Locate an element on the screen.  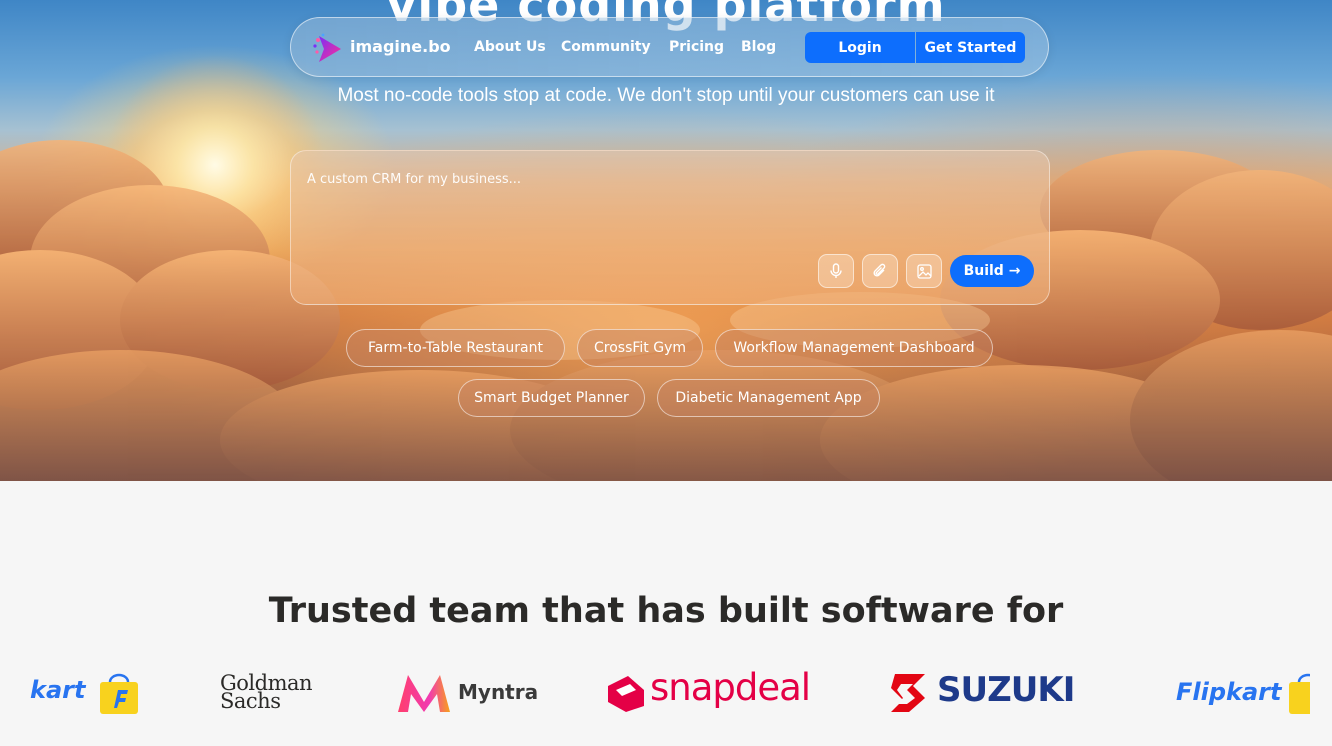
nav-link-blog: Blog is located at coordinates (758, 47).